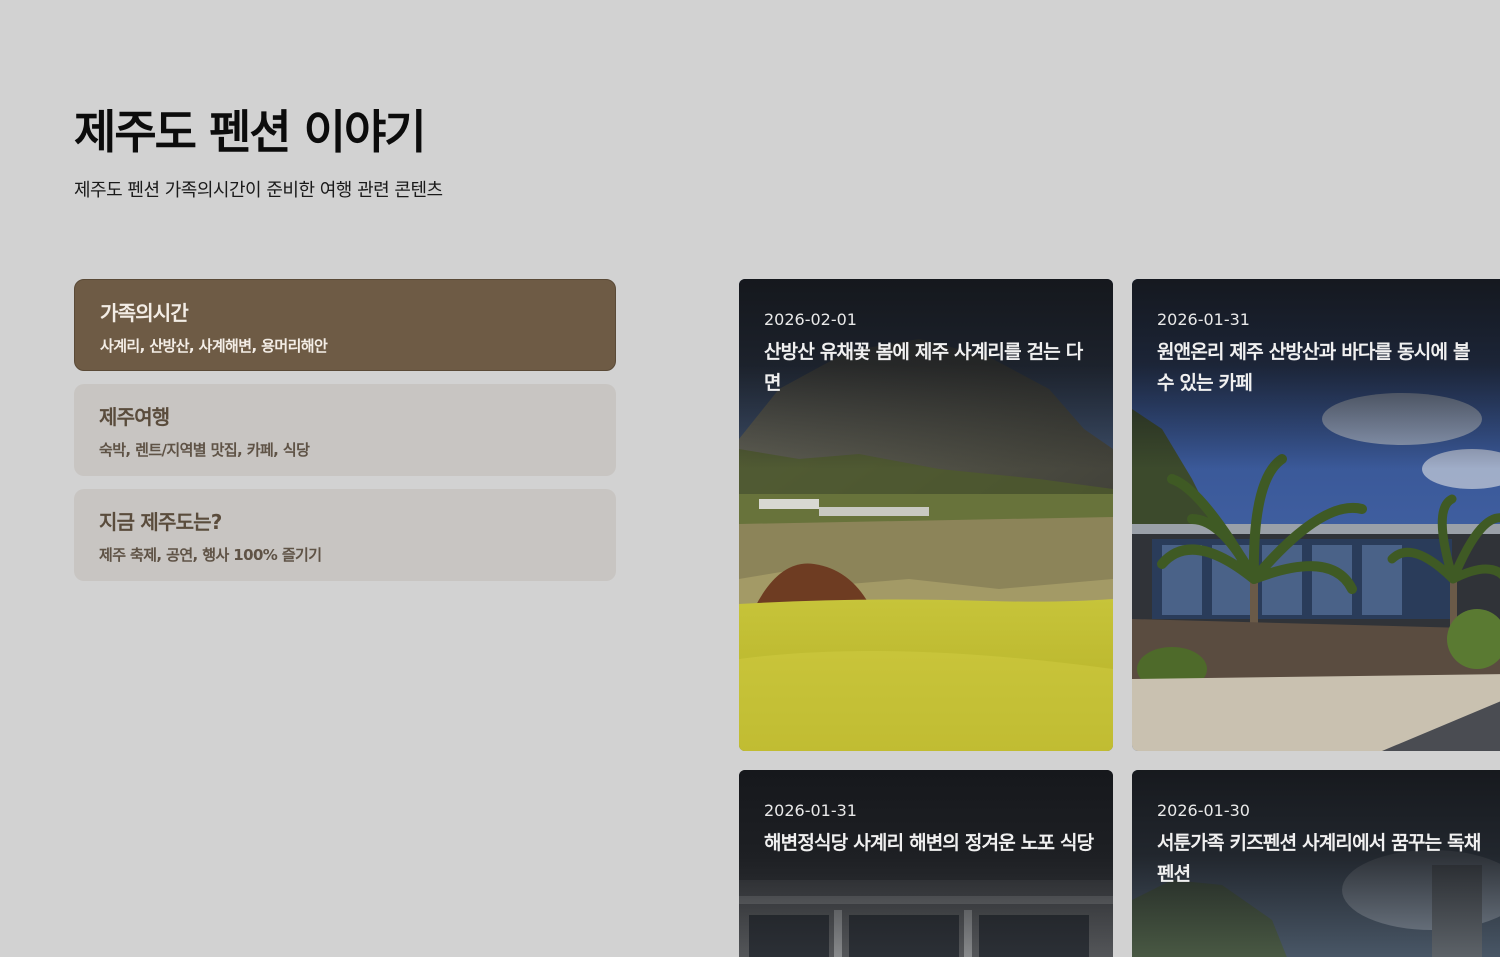 This screenshot has height=957, width=1500. Describe the element at coordinates (926, 515) in the screenshot. I see `post-card: 2026-02-01 산방산 유채꽃 봄에 제주 사계리를 걷는 다면` at that location.